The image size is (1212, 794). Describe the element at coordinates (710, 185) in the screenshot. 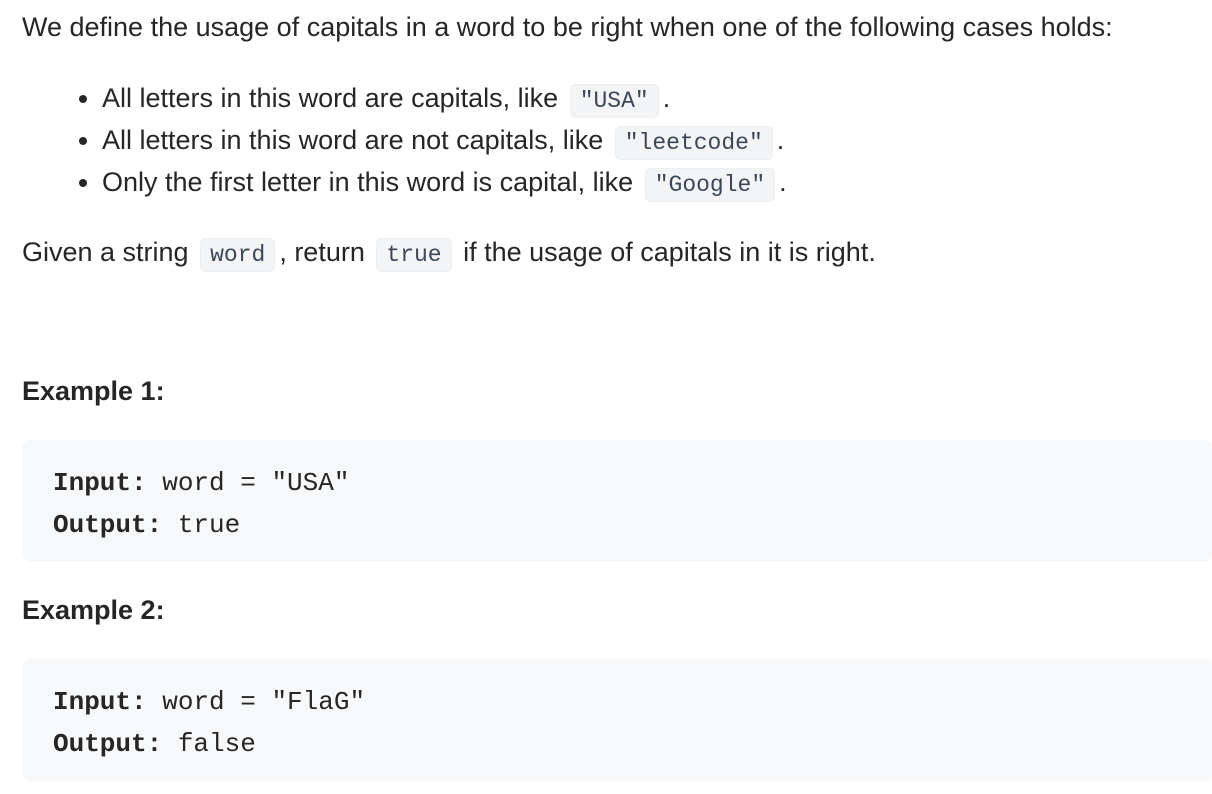

I see `inline-code: "Google"` at that location.